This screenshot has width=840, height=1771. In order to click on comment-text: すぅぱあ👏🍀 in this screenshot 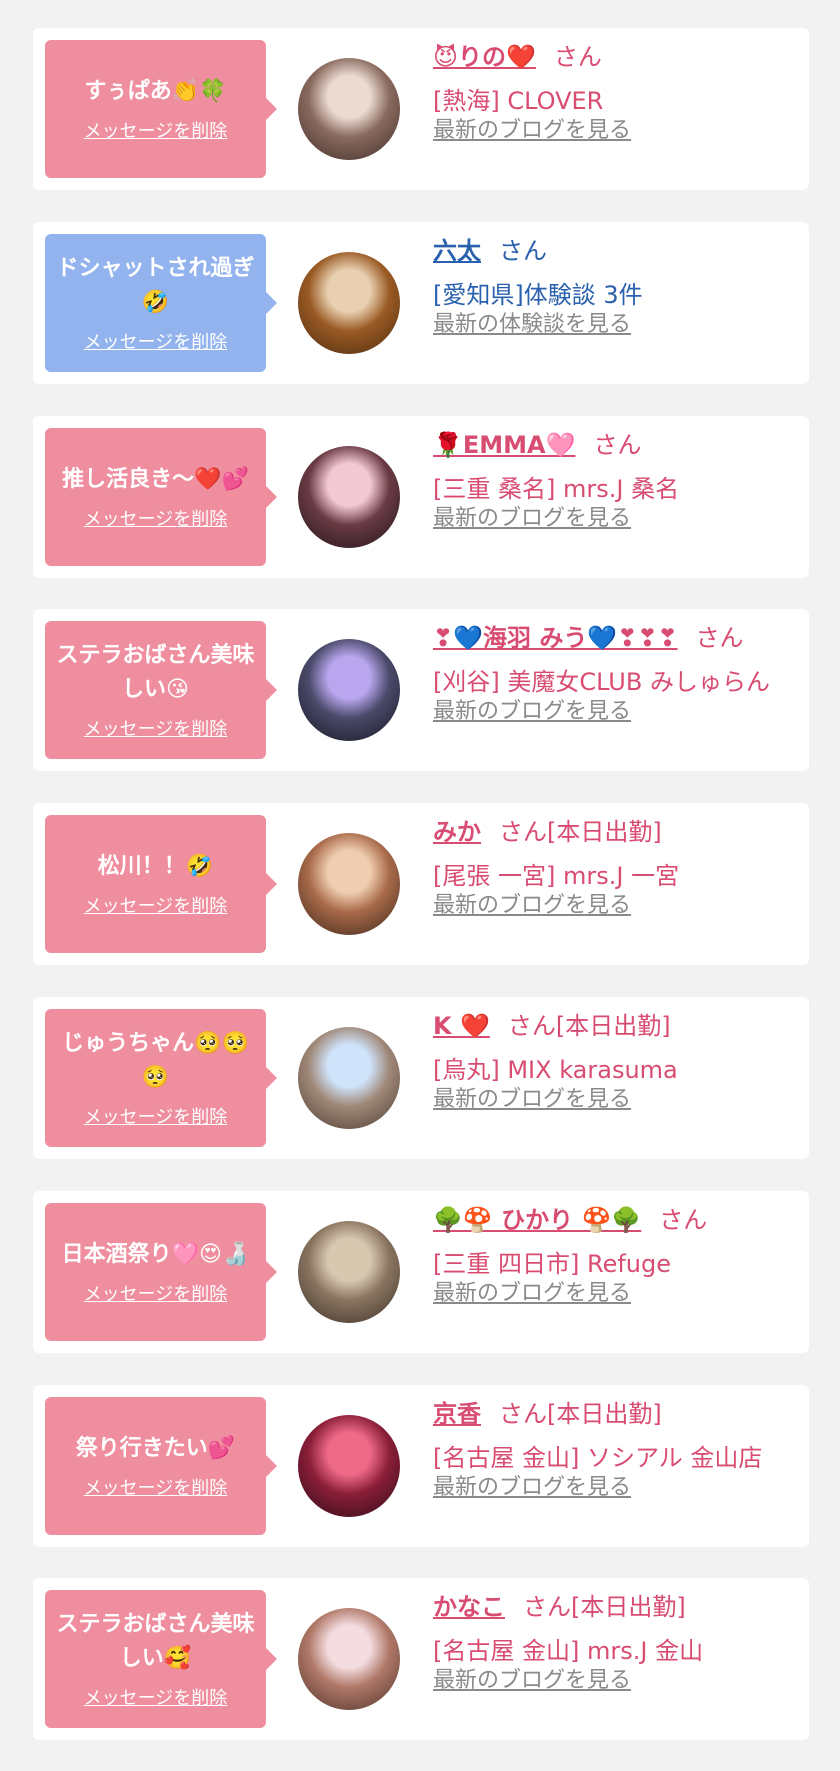, I will do `click(155, 91)`.